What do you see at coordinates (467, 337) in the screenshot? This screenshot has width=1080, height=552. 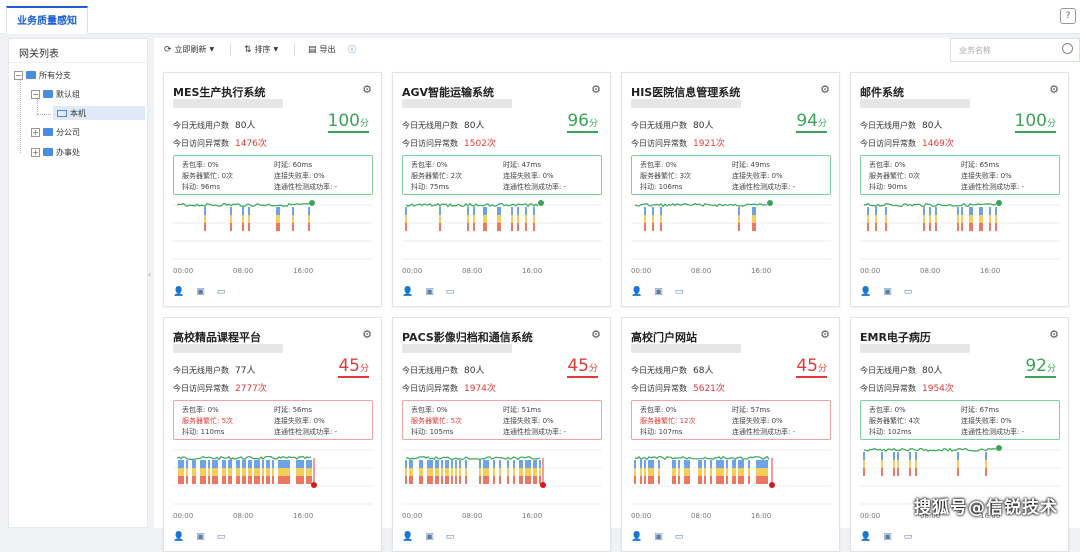 I see `service-name: PACS影像归档和通信系统` at bounding box center [467, 337].